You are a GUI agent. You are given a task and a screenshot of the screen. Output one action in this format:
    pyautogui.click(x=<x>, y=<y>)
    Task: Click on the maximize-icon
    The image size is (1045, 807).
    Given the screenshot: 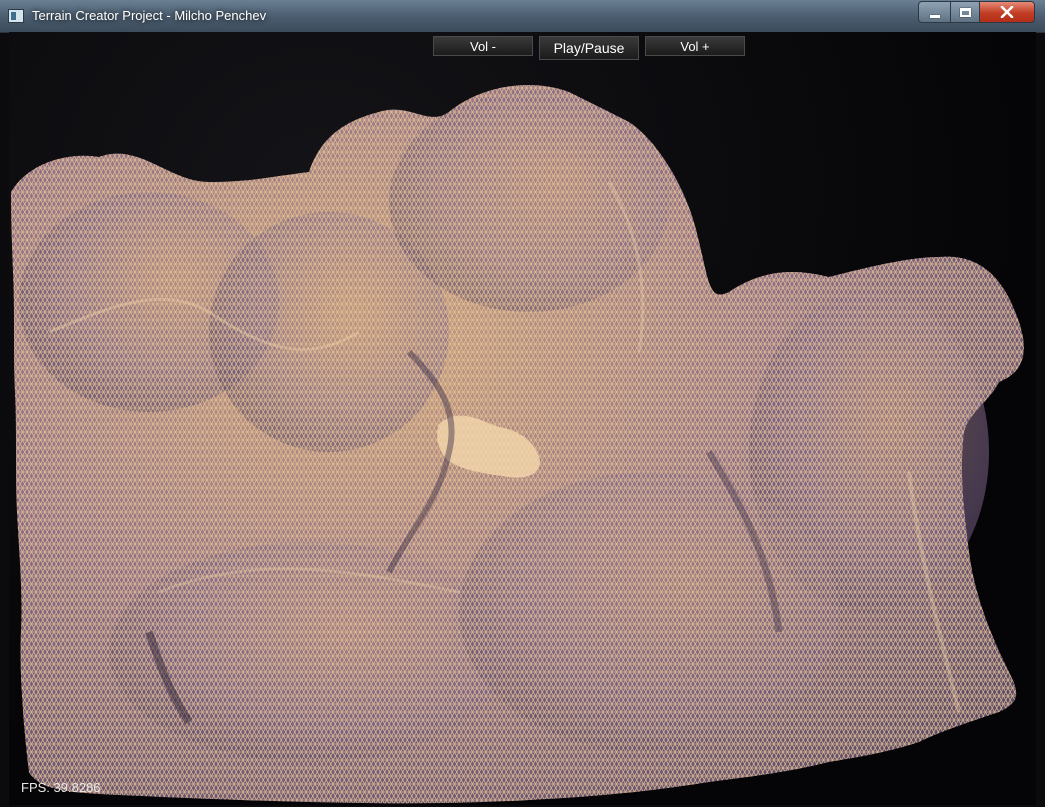 What is the action you would take?
    pyautogui.click(x=965, y=12)
    